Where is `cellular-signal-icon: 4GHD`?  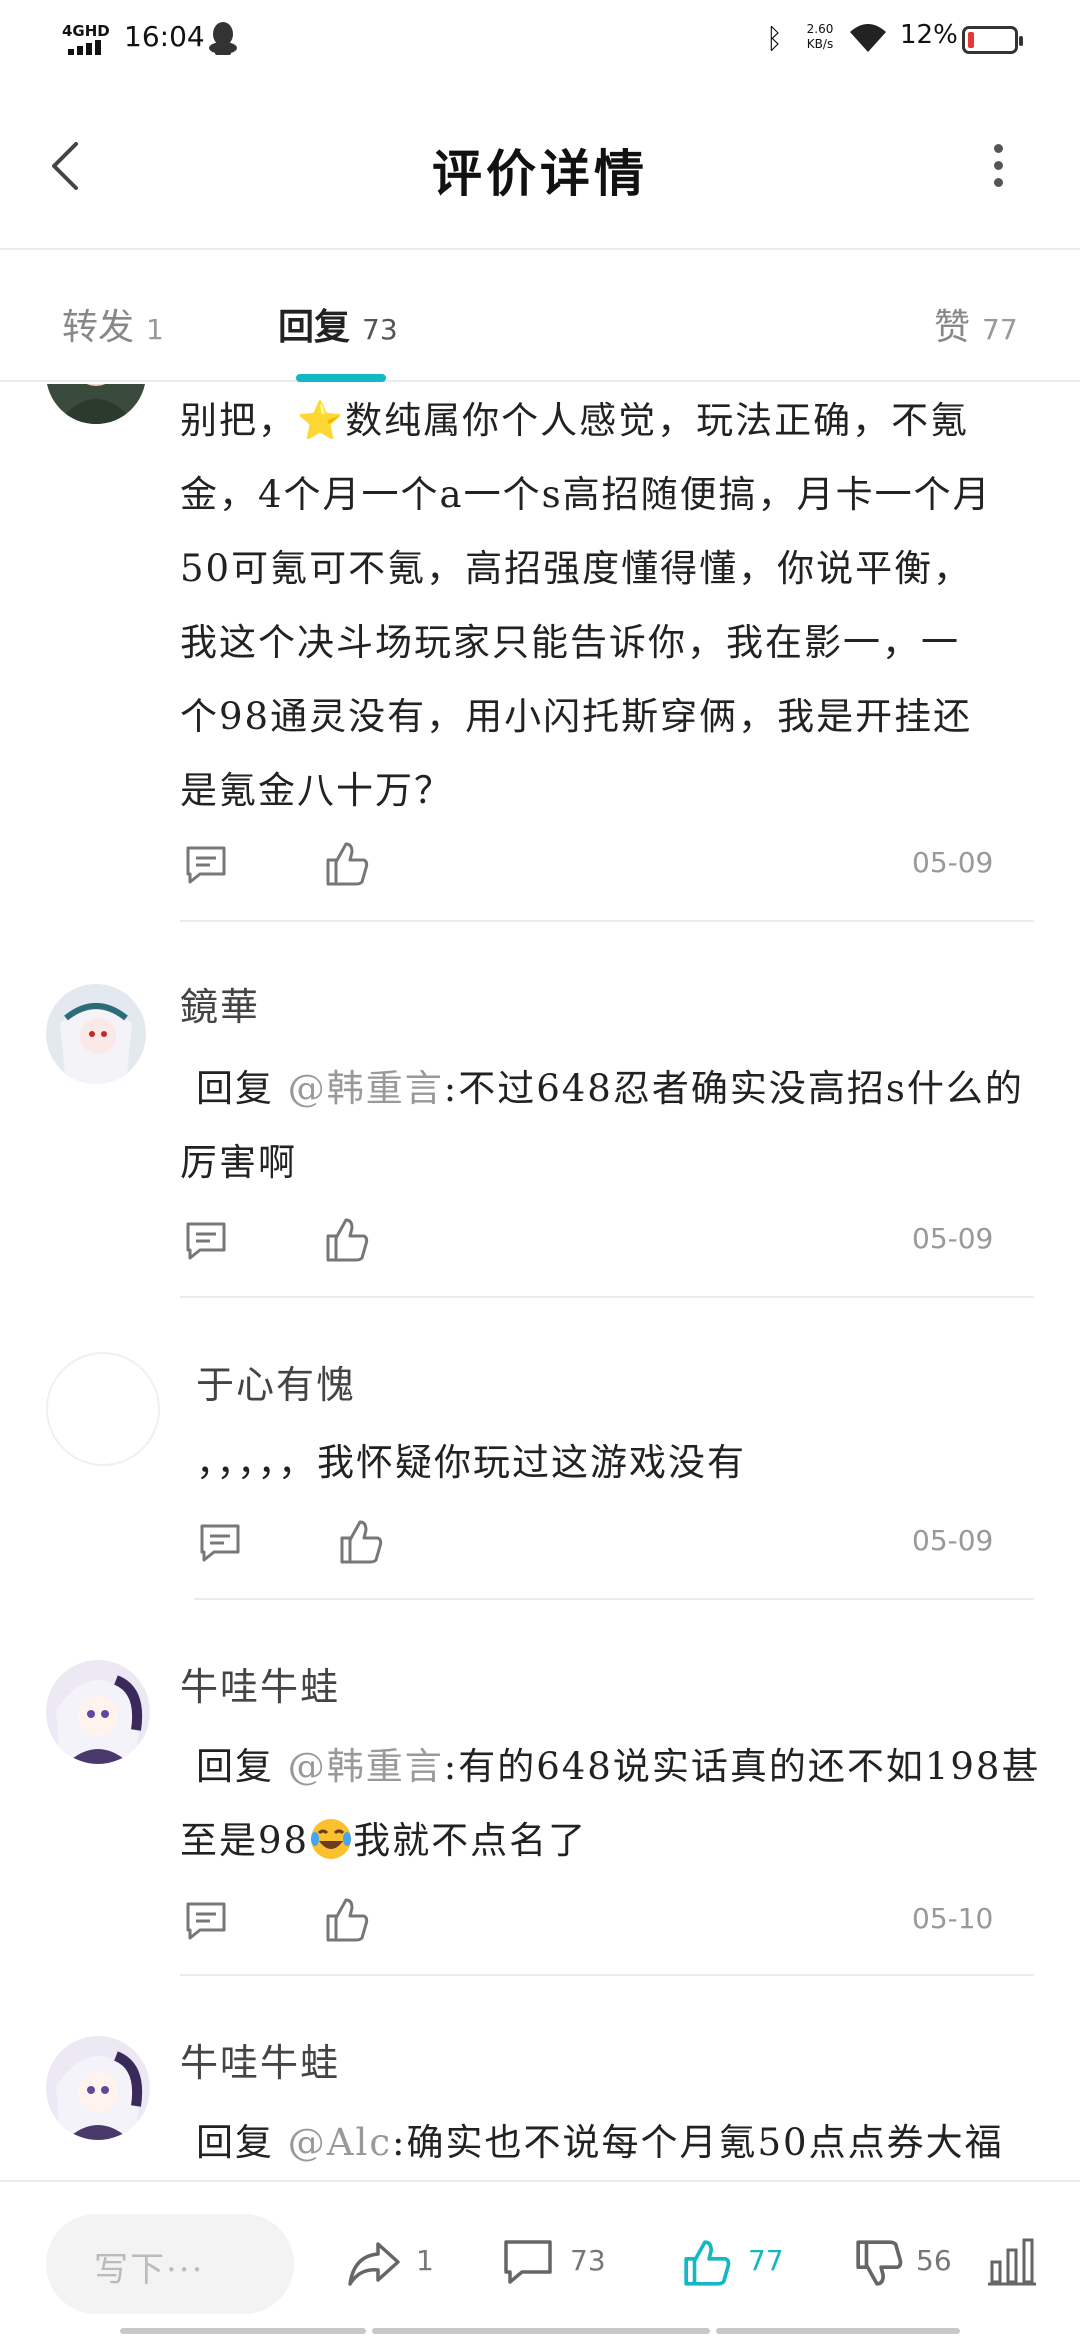
cellular-signal-icon: 4GHD is located at coordinates (88, 39).